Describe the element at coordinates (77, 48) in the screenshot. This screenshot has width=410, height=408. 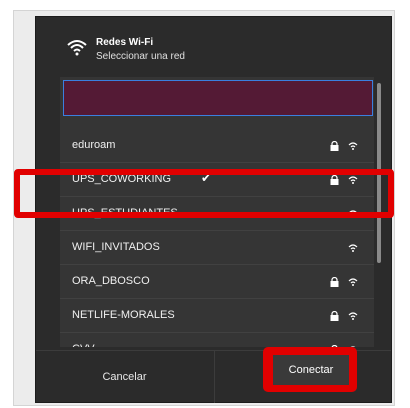
I see `wifi-icon` at that location.